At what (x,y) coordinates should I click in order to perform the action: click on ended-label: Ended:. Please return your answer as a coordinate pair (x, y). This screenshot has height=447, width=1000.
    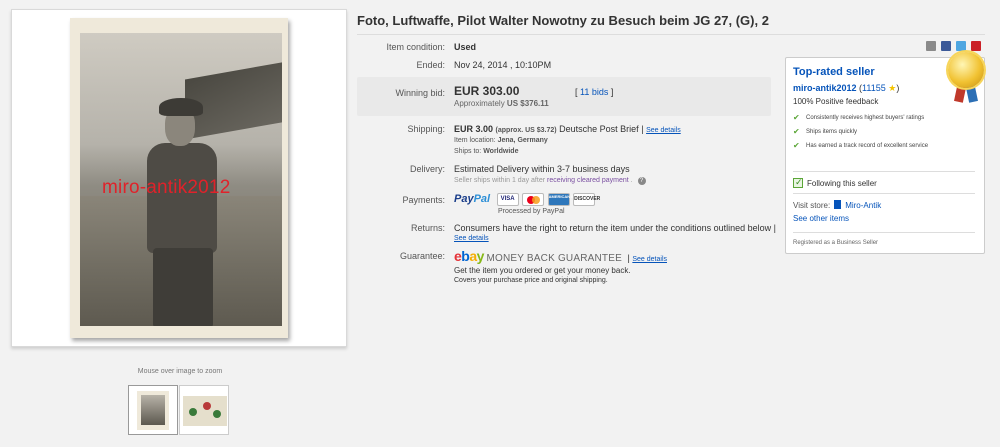
    Looking at the image, I should click on (430, 65).